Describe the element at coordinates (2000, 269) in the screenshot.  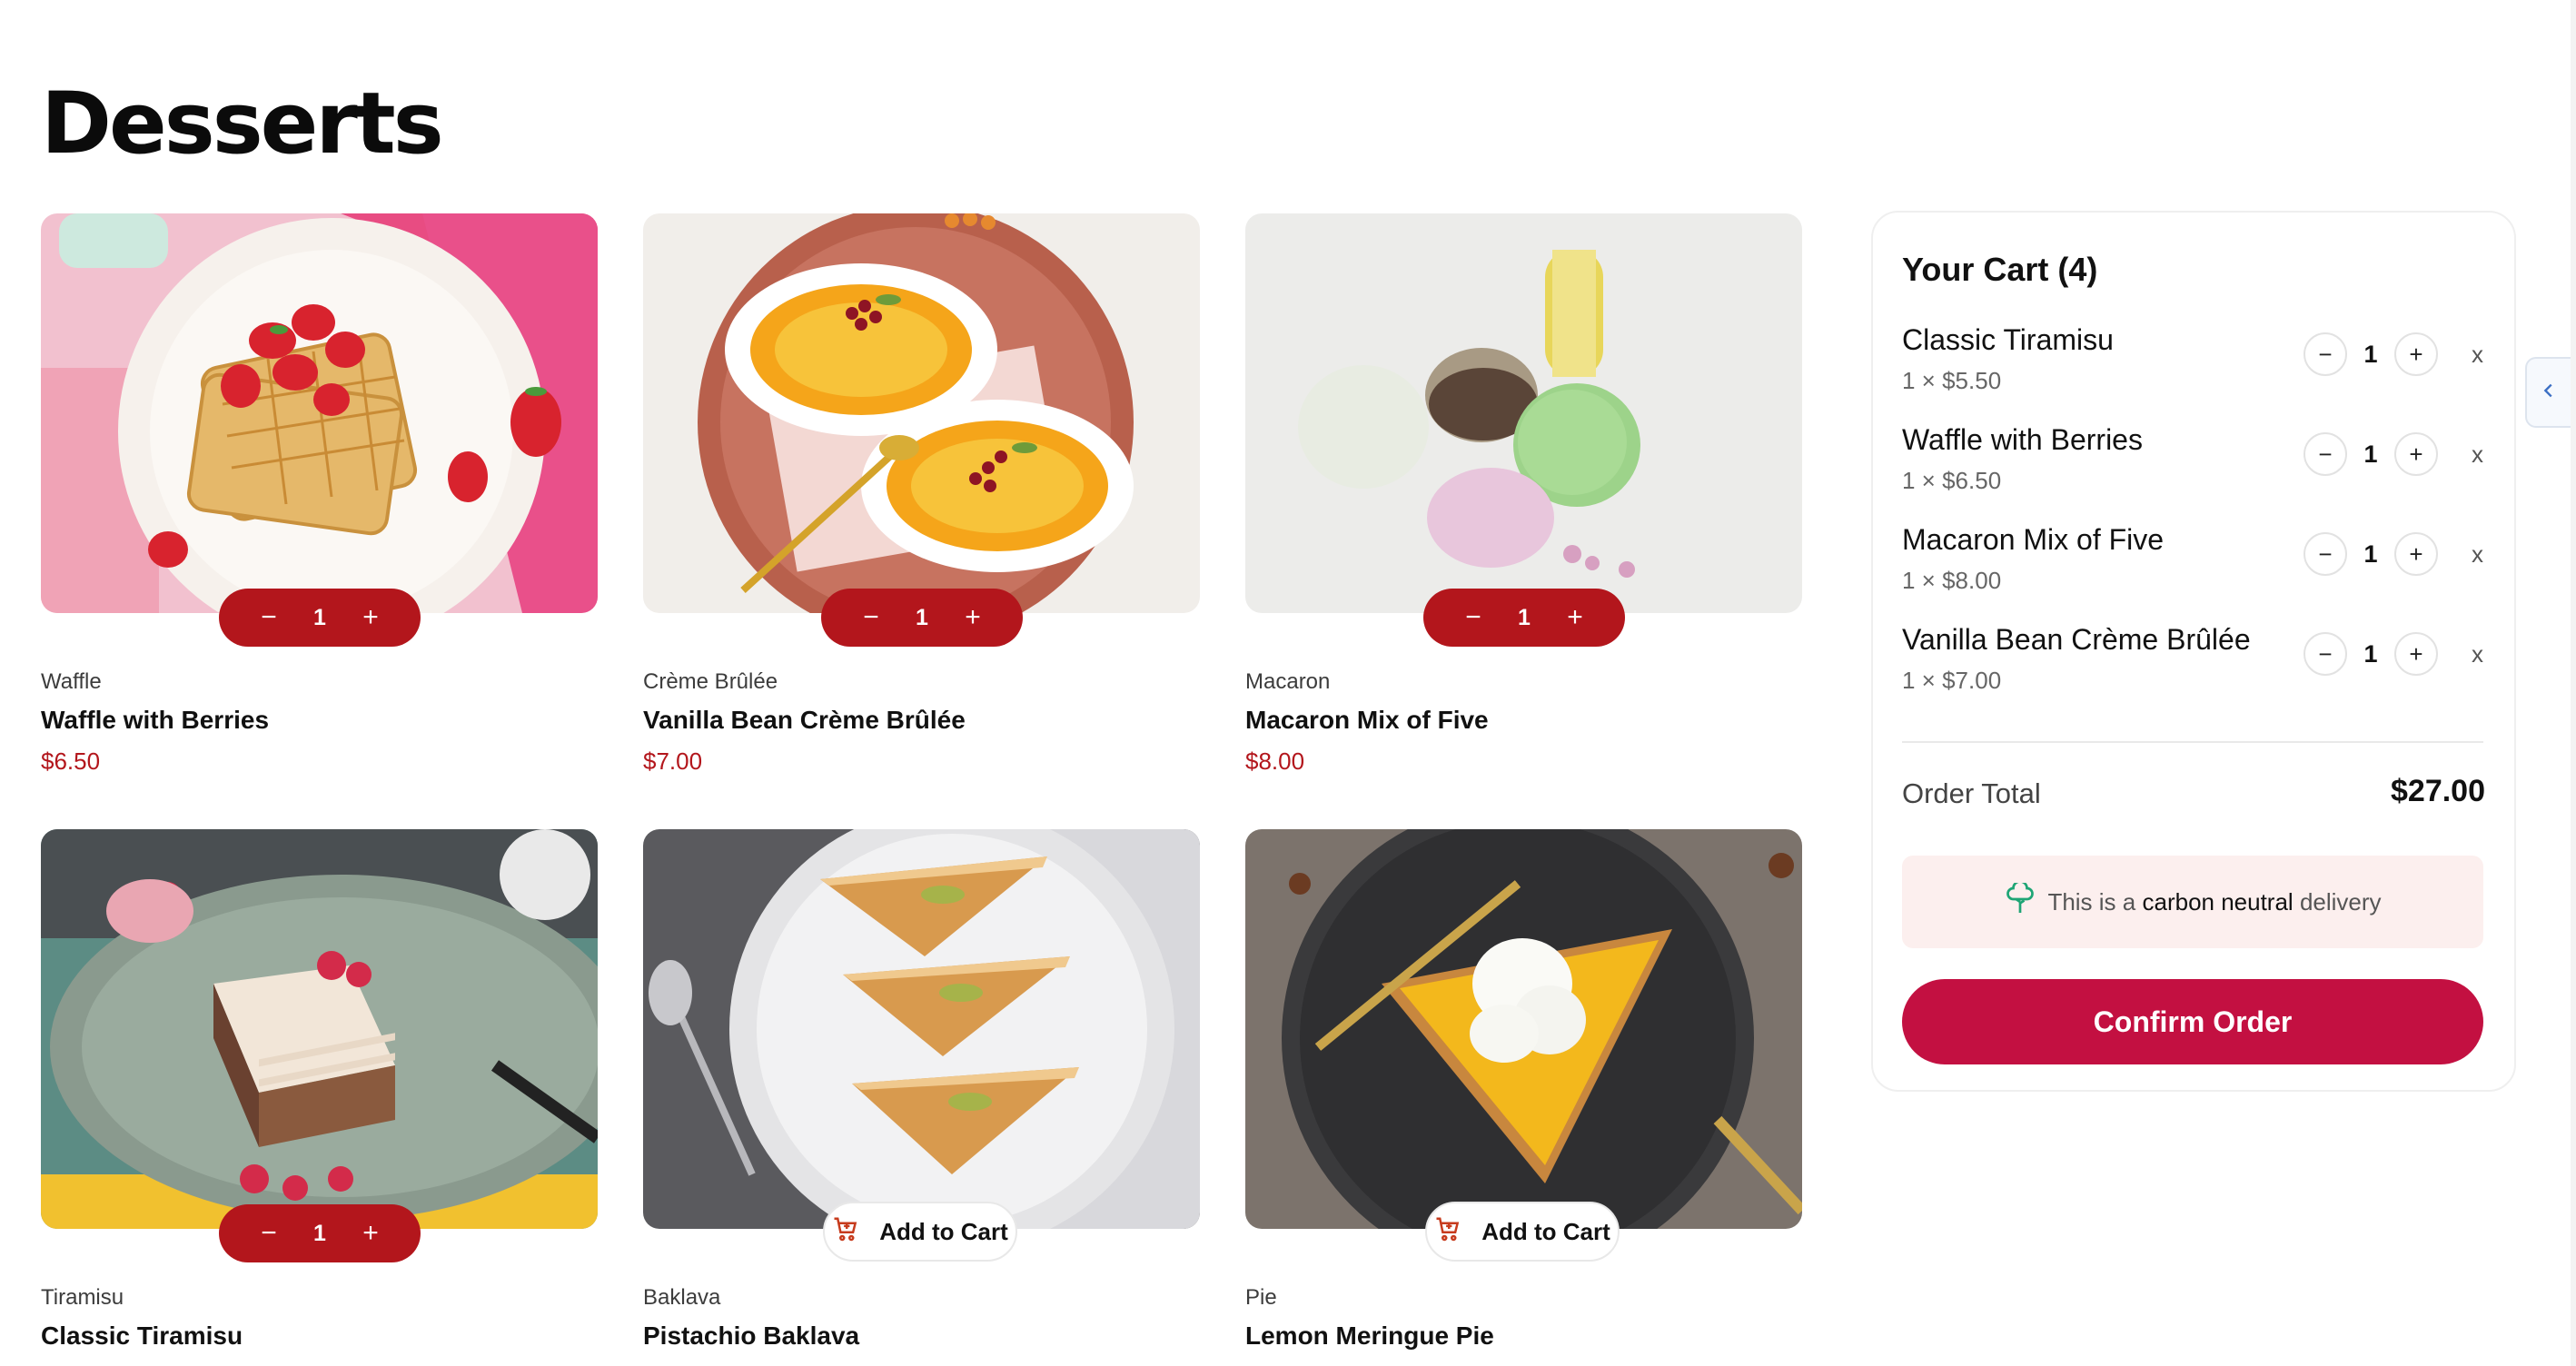
I see `cart-title: Your Cart (4)` at that location.